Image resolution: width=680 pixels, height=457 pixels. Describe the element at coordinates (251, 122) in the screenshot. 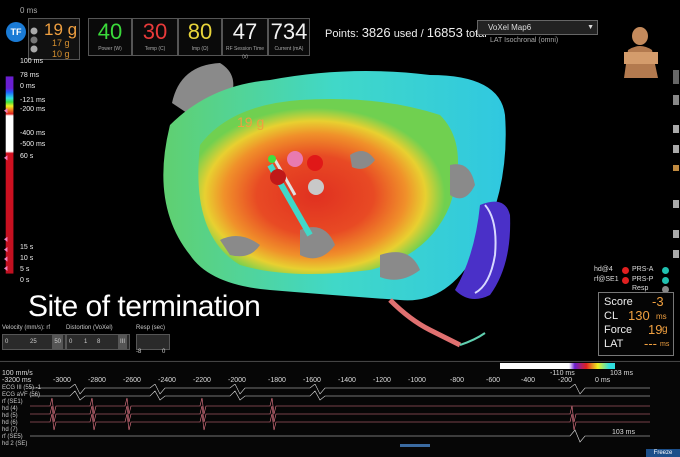

I see `force-annotation: 19 g` at that location.